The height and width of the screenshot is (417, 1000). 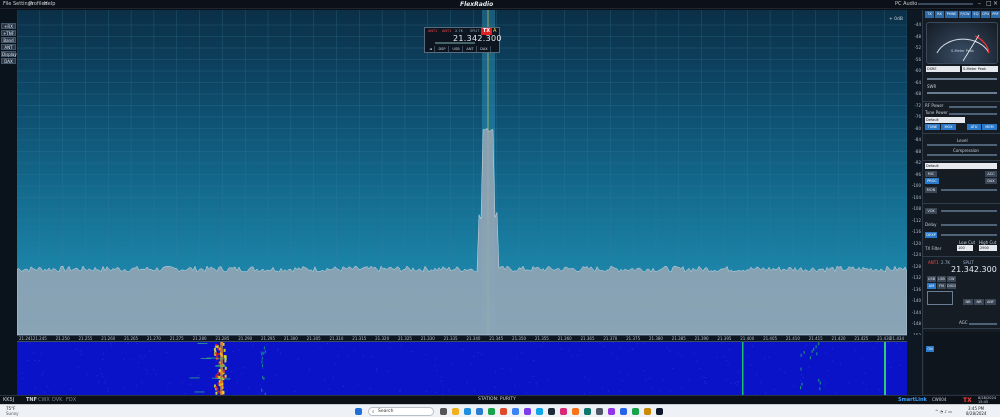 What do you see at coordinates (985, 14) in the screenshot?
I see `tab-cpu: CPU` at bounding box center [985, 14].